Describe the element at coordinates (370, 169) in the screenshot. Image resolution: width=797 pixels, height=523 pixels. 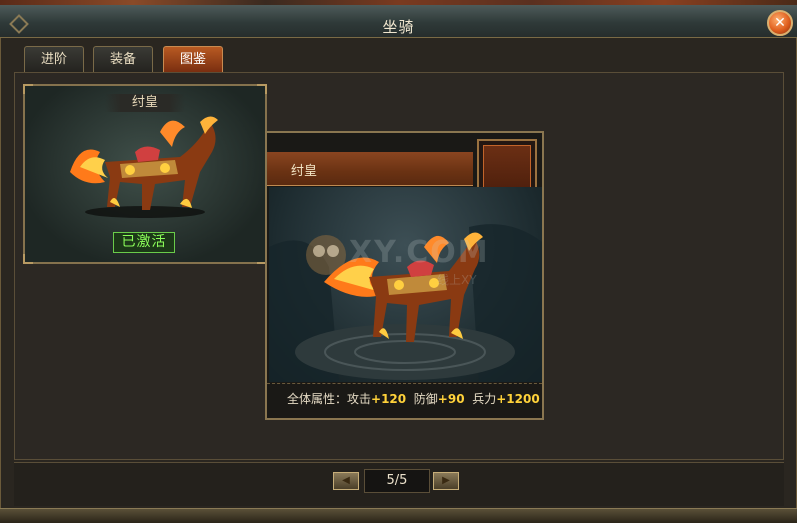
I see `detail-name-bar: 纣皇` at that location.